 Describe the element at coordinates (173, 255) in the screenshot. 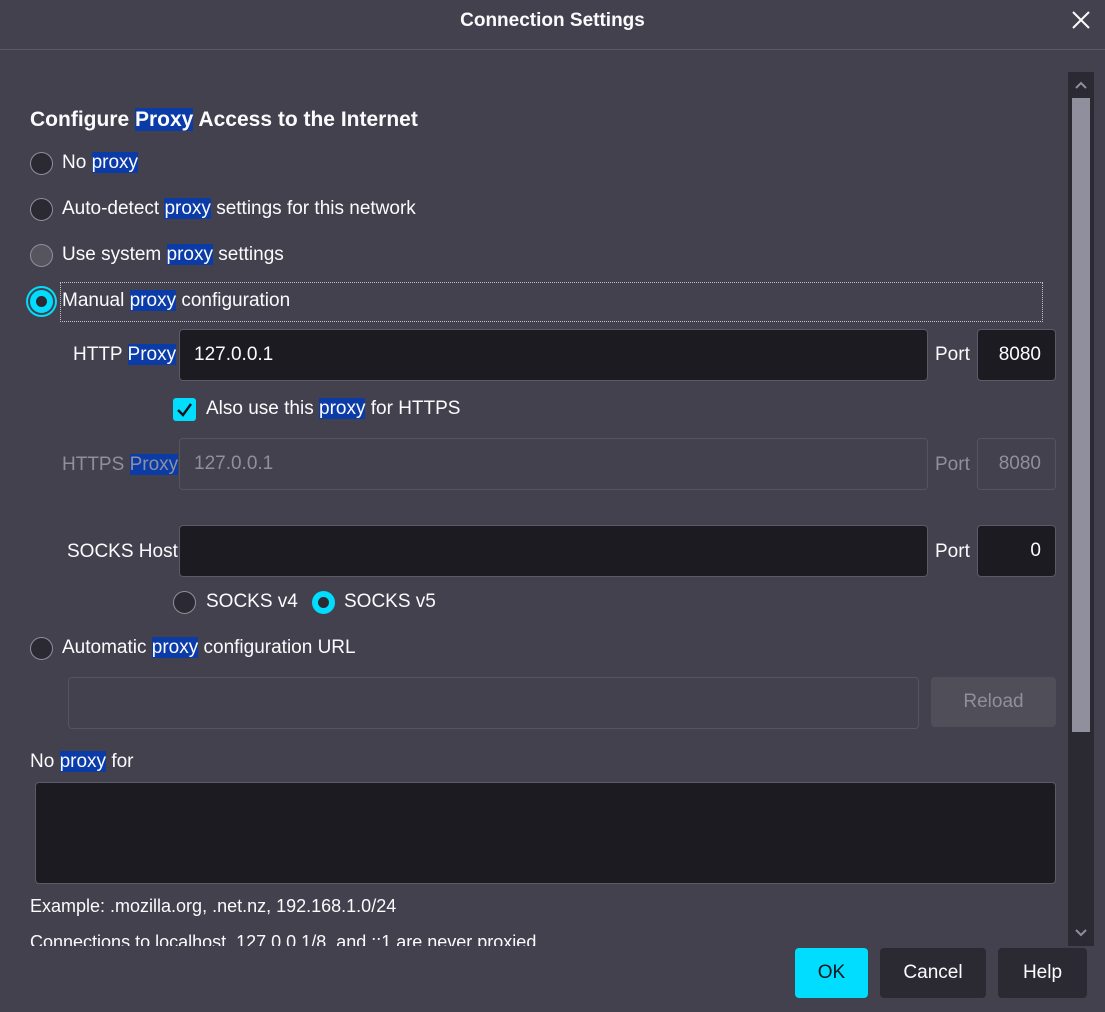

I see `label-system-proxy: Use system proxy settings` at that location.